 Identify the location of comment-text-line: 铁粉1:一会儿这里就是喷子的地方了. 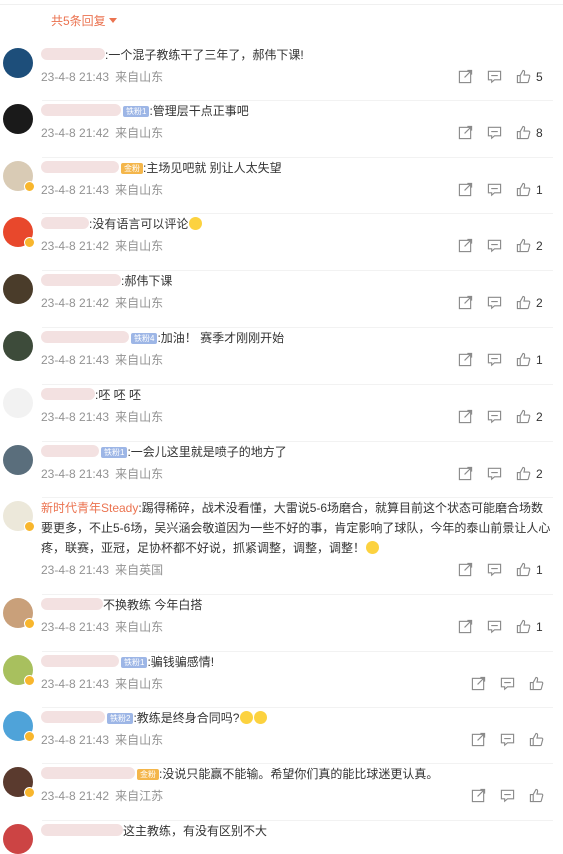
(296, 452).